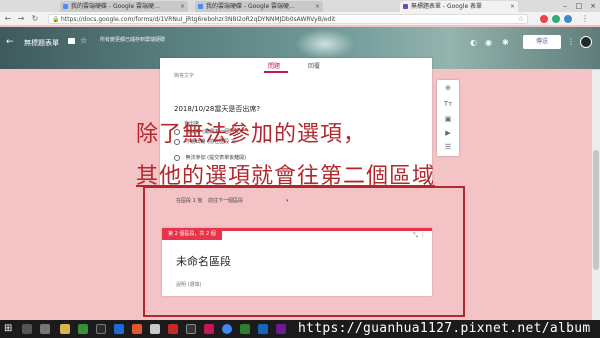  Describe the element at coordinates (227, 329) in the screenshot. I see `chrome-icon` at that location.